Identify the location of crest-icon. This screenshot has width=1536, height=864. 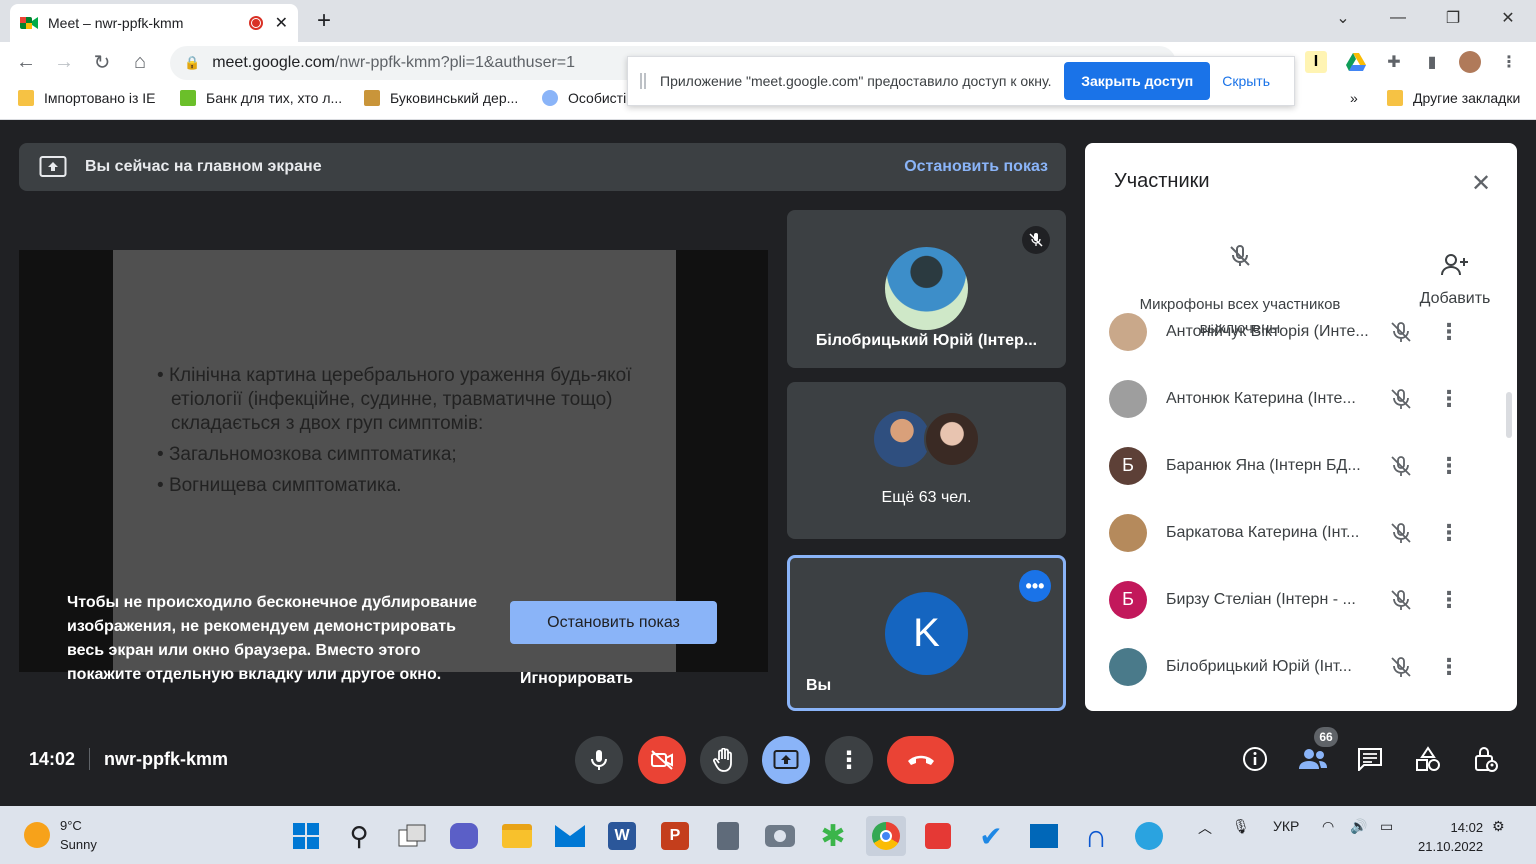
(372, 98).